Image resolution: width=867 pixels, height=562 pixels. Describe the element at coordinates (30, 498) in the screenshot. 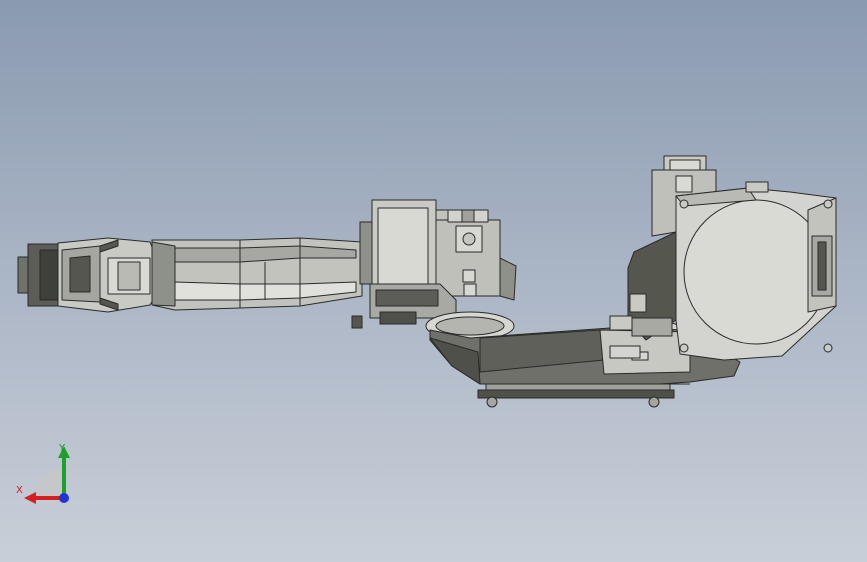

I see `x-axis-arrow` at that location.